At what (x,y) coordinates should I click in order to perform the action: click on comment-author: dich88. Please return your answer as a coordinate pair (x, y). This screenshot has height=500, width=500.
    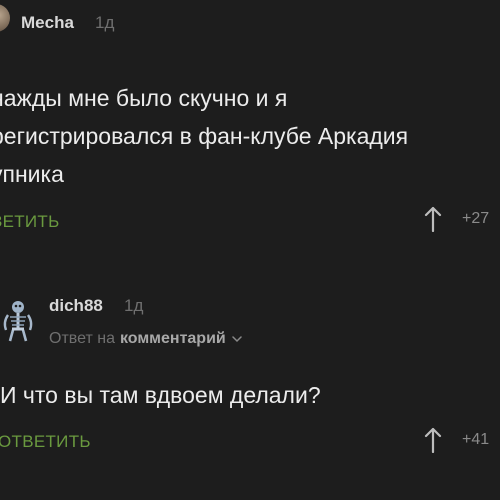
    Looking at the image, I should click on (76, 306).